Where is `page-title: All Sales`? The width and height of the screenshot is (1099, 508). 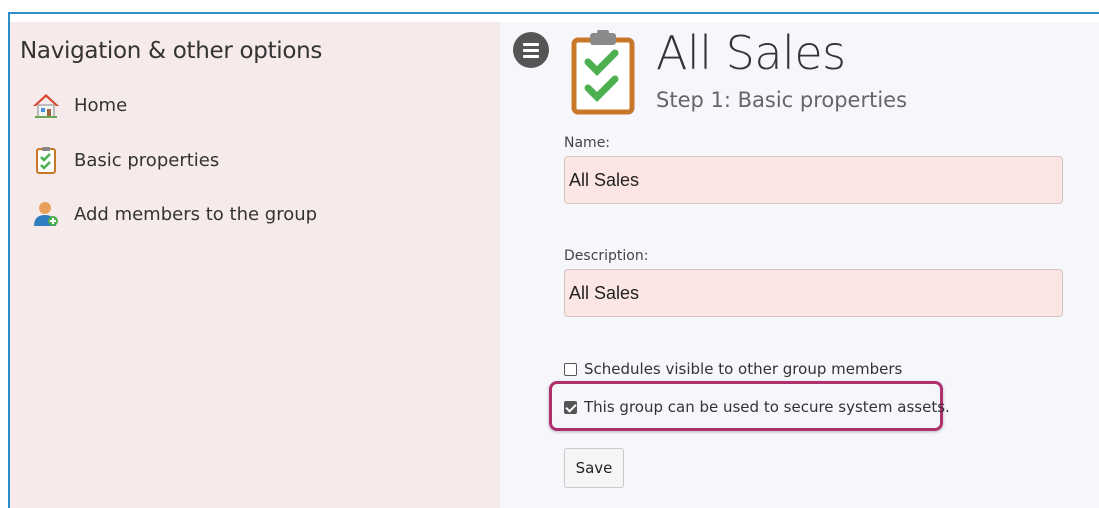
page-title: All Sales is located at coordinates (751, 53).